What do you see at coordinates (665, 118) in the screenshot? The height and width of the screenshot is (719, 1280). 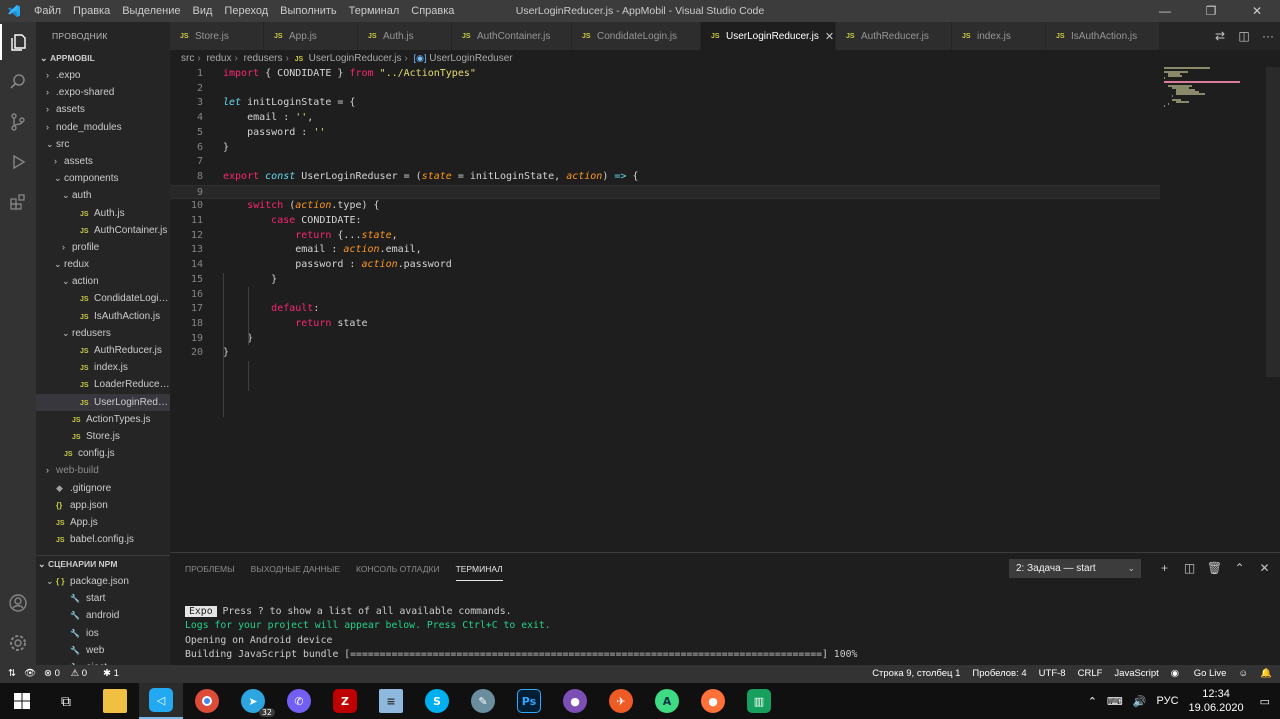 I see `code-line: 4 email : '',` at bounding box center [665, 118].